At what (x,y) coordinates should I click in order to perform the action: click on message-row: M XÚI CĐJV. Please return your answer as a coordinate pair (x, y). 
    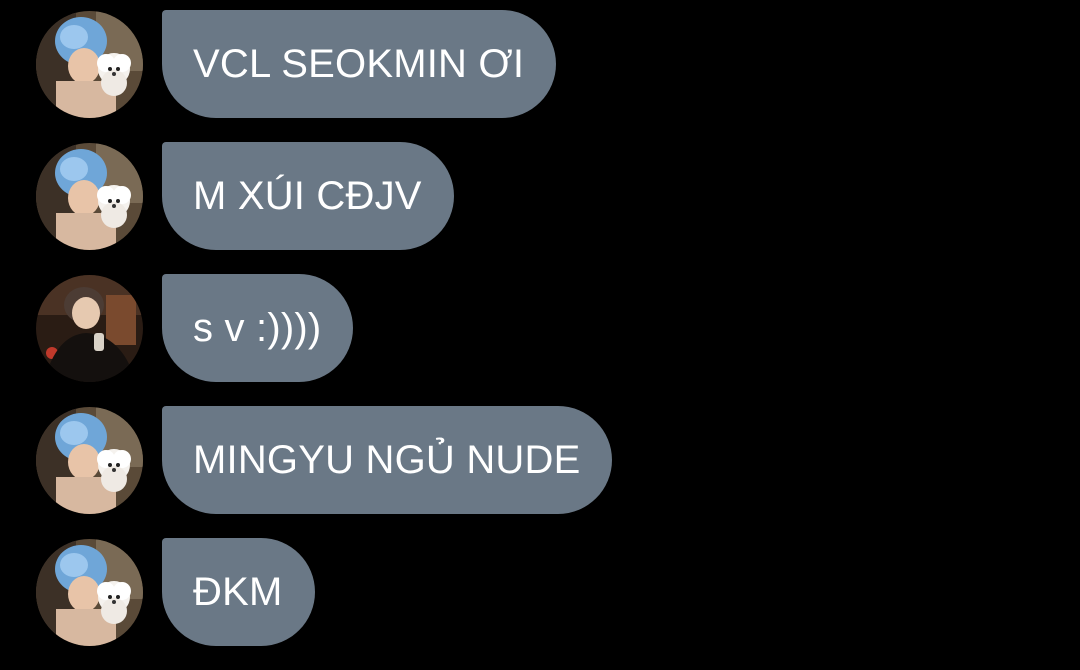
    Looking at the image, I should click on (245, 196).